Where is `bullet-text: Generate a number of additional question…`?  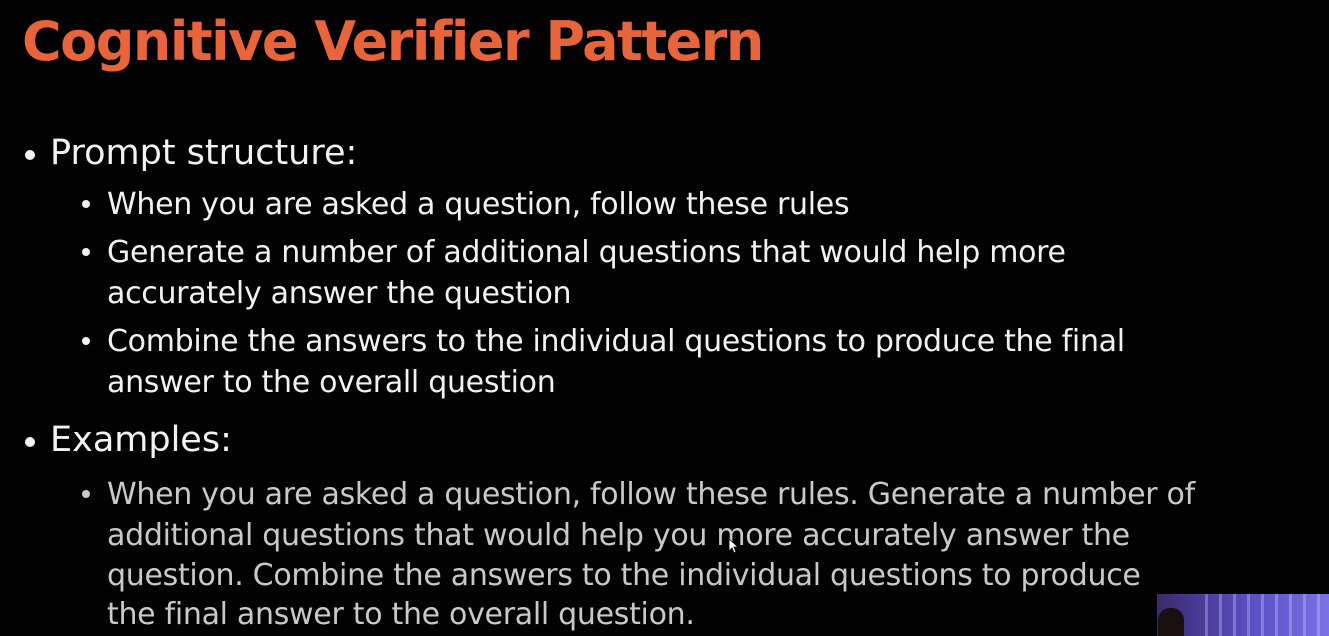
bullet-text: Generate a number of additional question… is located at coordinates (586, 252).